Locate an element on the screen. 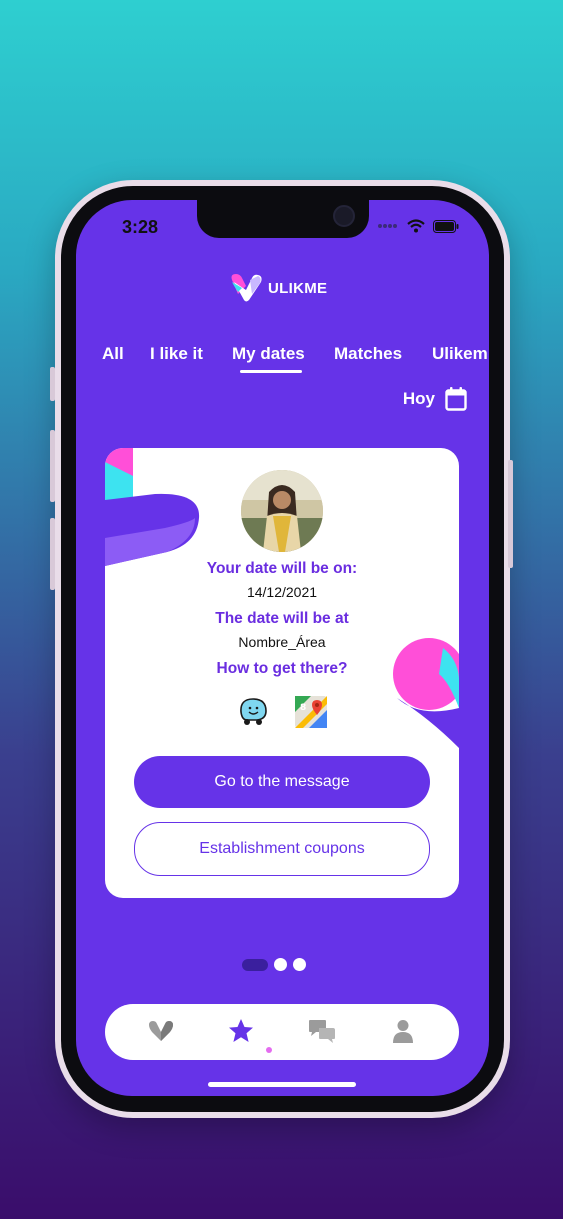  card-decoration-top-left is located at coordinates (152, 507).